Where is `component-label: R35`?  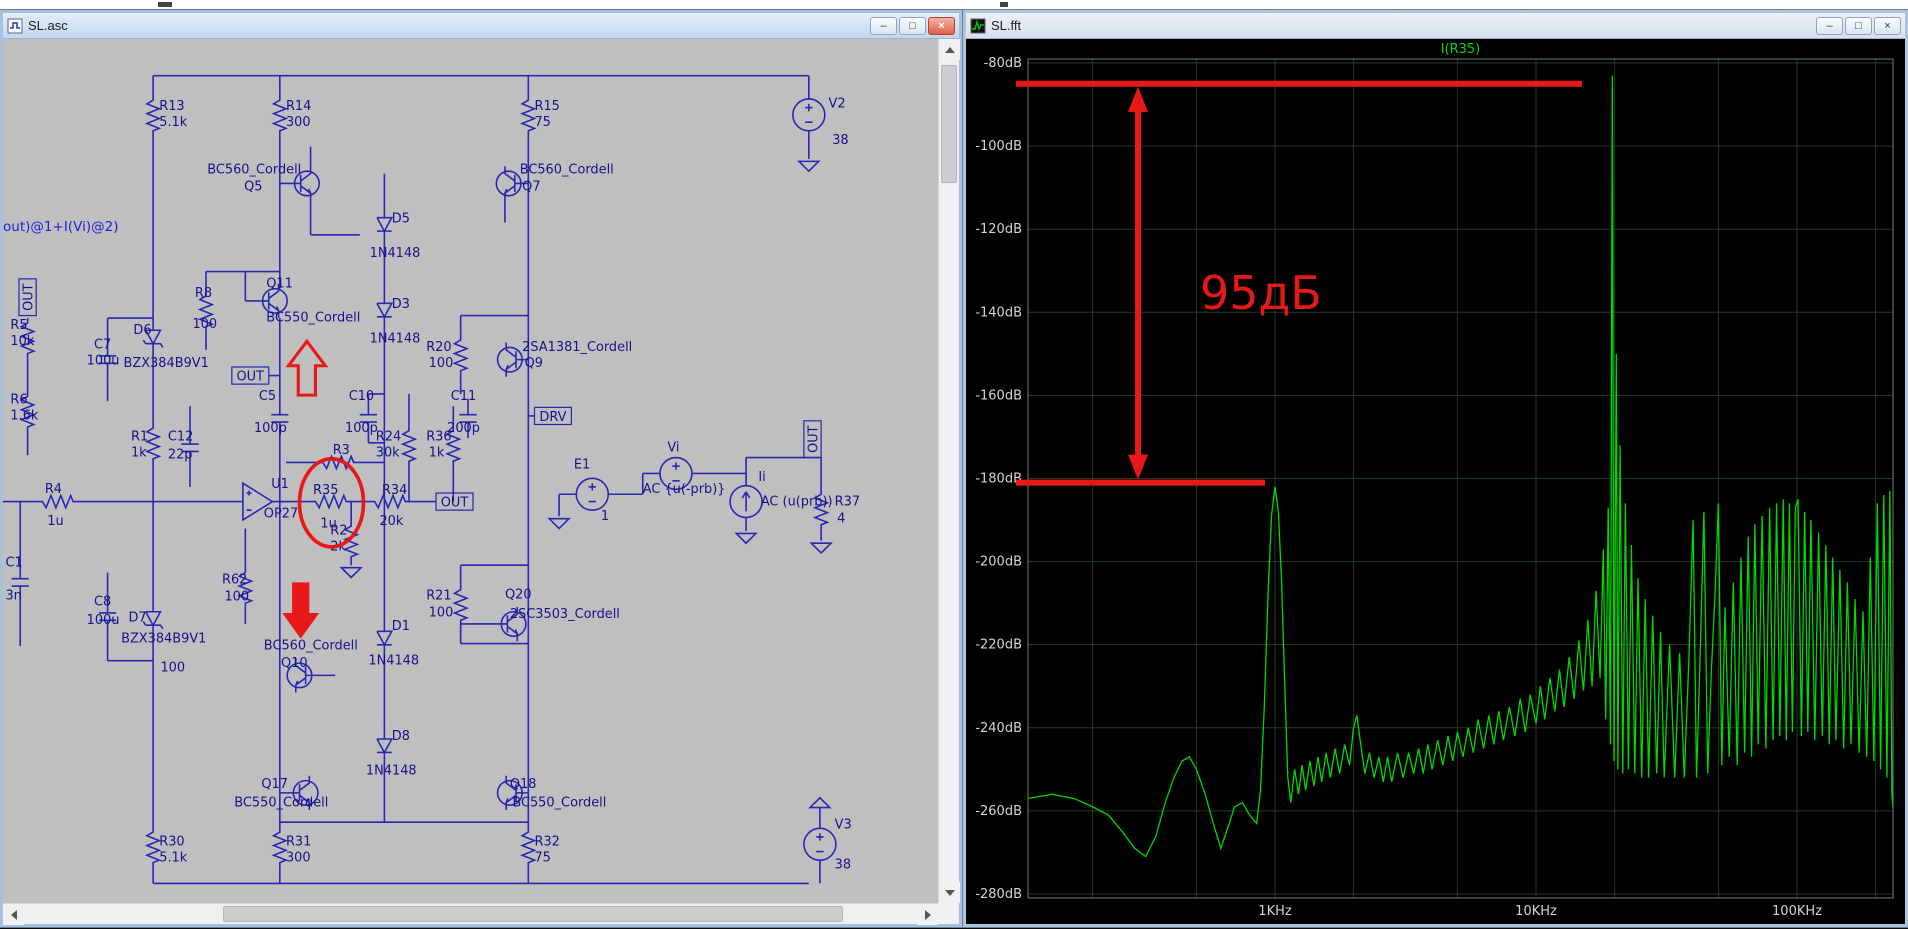 component-label: R35 is located at coordinates (325, 490).